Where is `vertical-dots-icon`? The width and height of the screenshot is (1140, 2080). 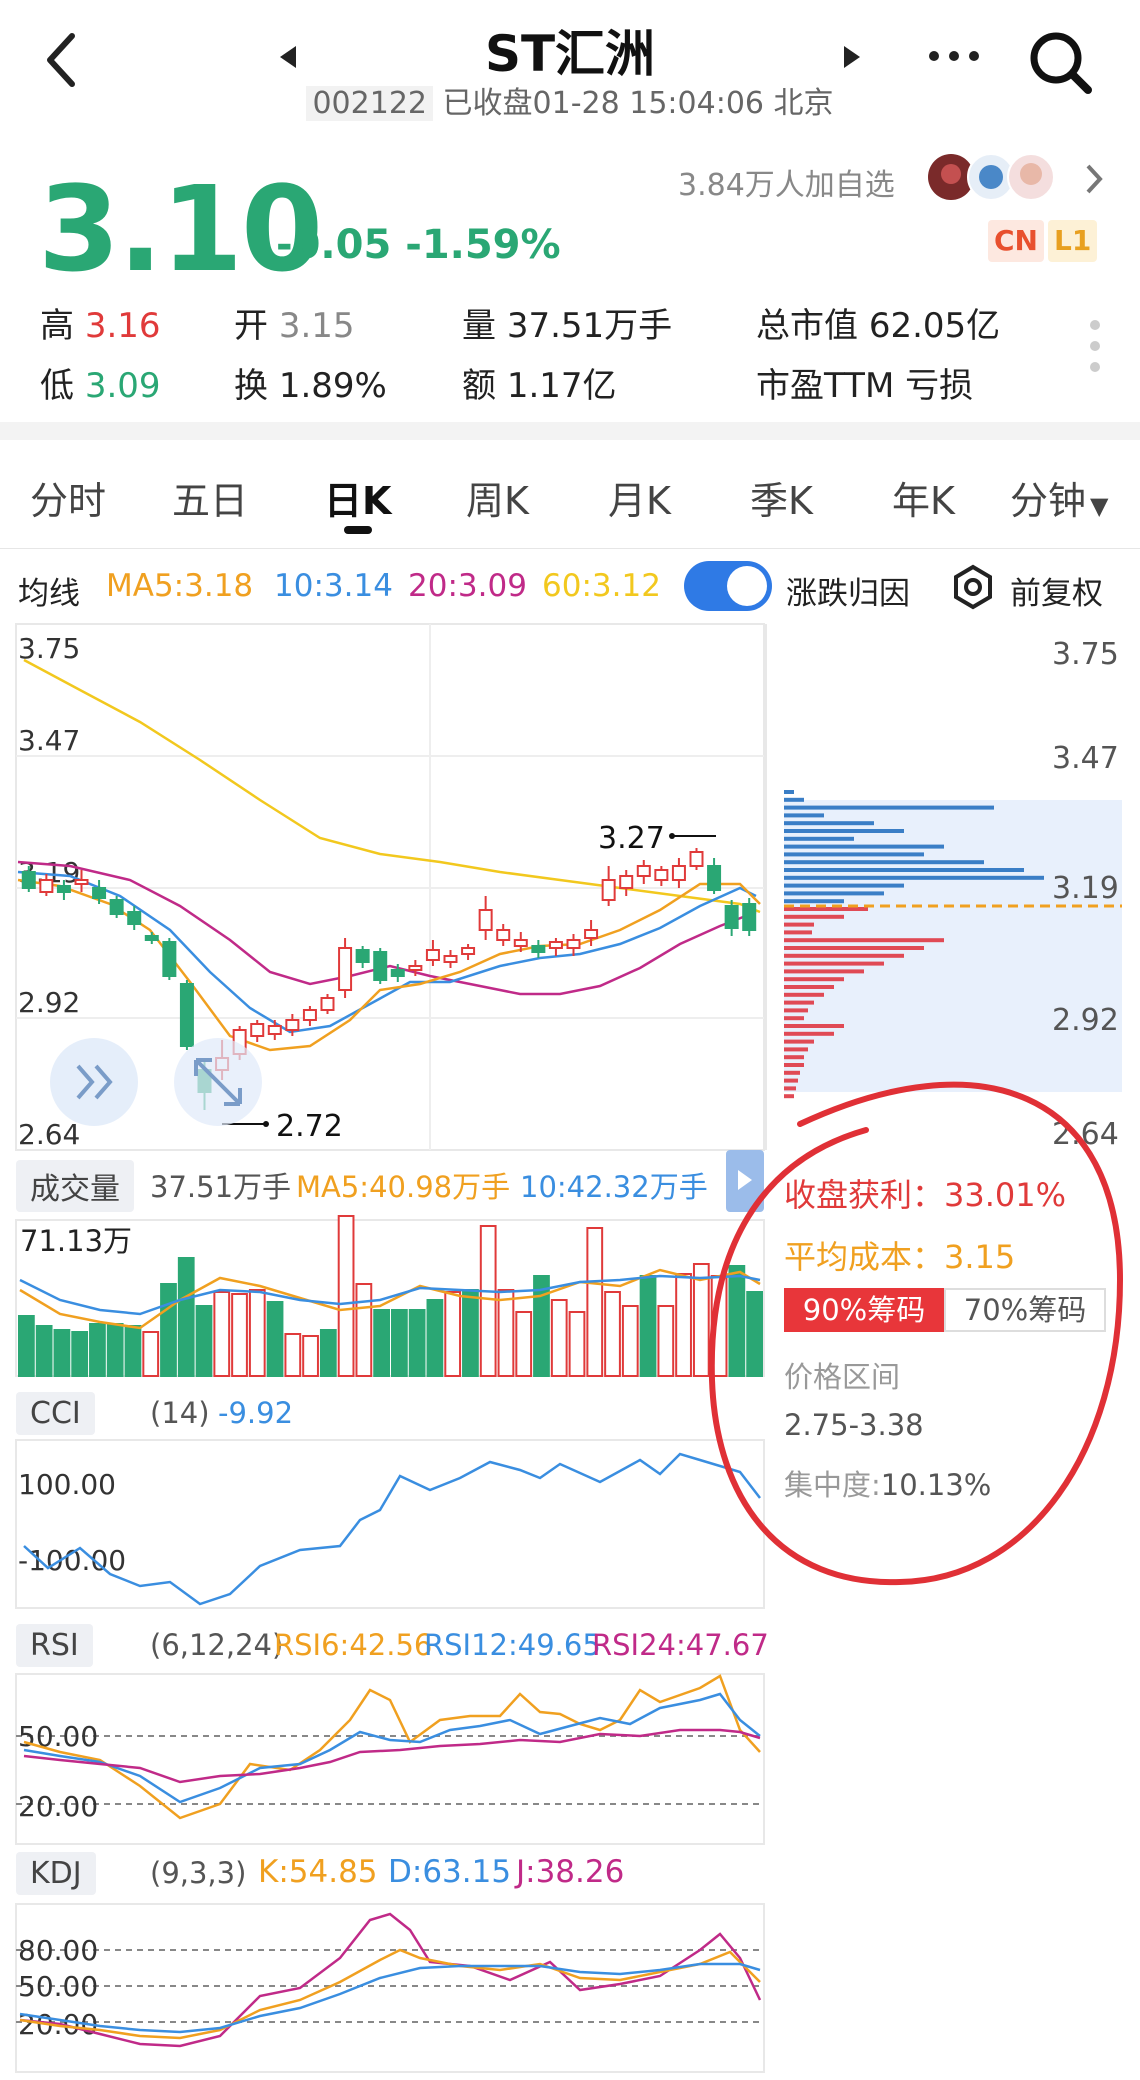
vertical-dots-icon is located at coordinates (1095, 346).